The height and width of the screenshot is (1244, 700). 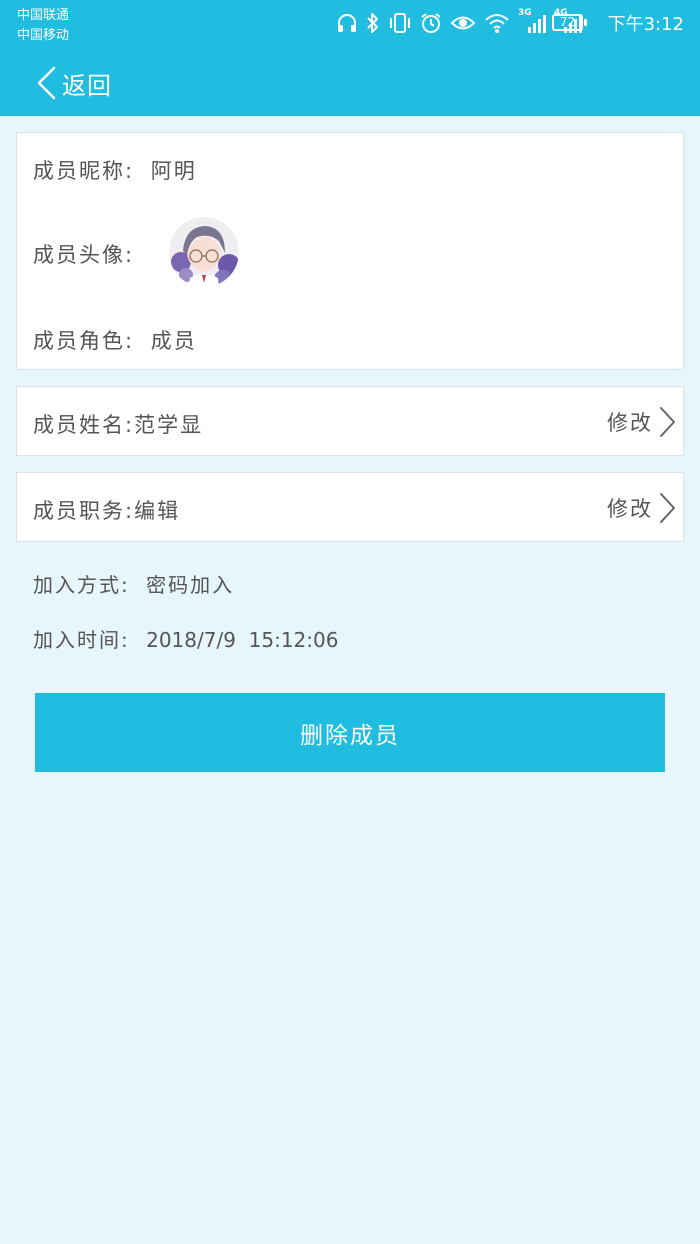 I want to click on nickname-value: 阿明, so click(x=173, y=171).